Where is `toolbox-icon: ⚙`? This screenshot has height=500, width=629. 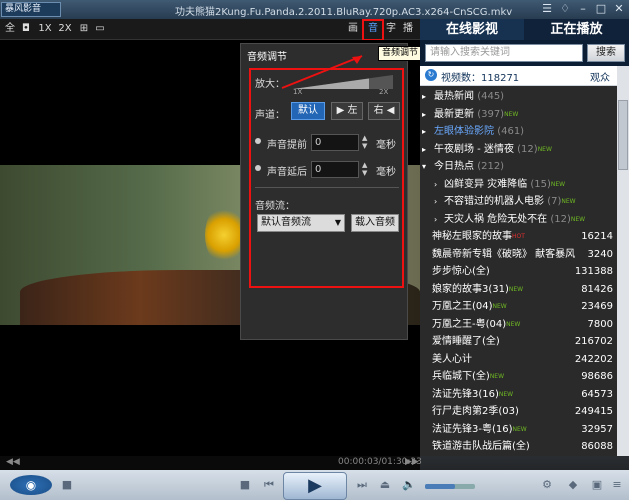
toolbox-icon: ⚙ is located at coordinates (547, 485).